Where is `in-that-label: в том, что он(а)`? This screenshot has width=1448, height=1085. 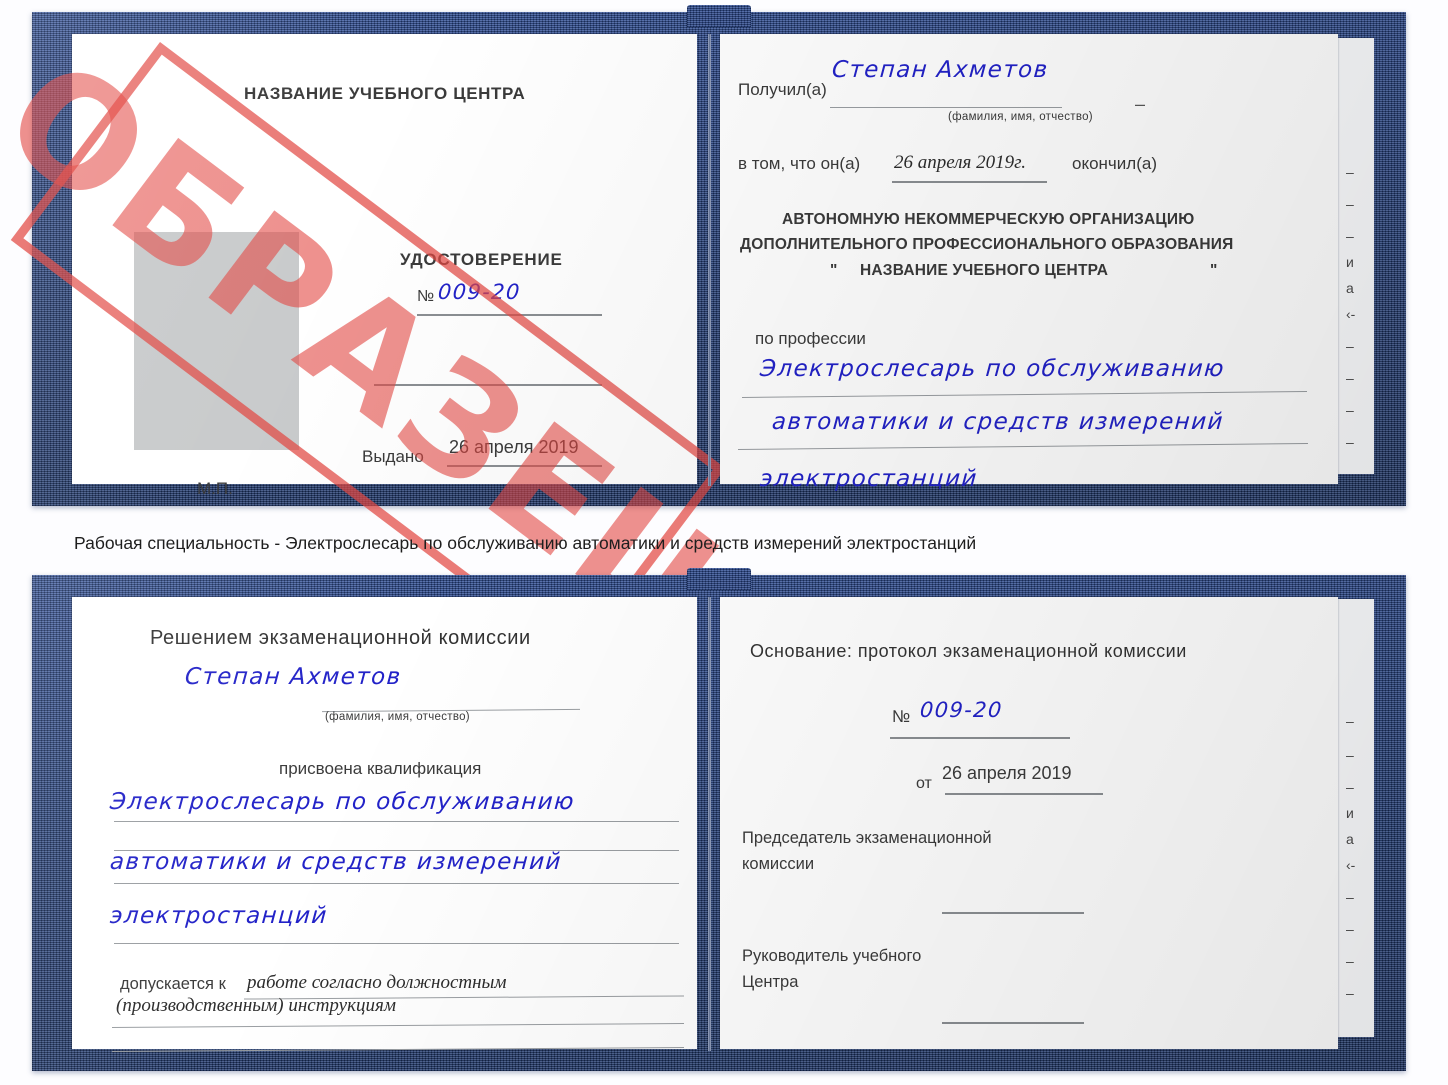 in-that-label: в том, что он(а) is located at coordinates (799, 163).